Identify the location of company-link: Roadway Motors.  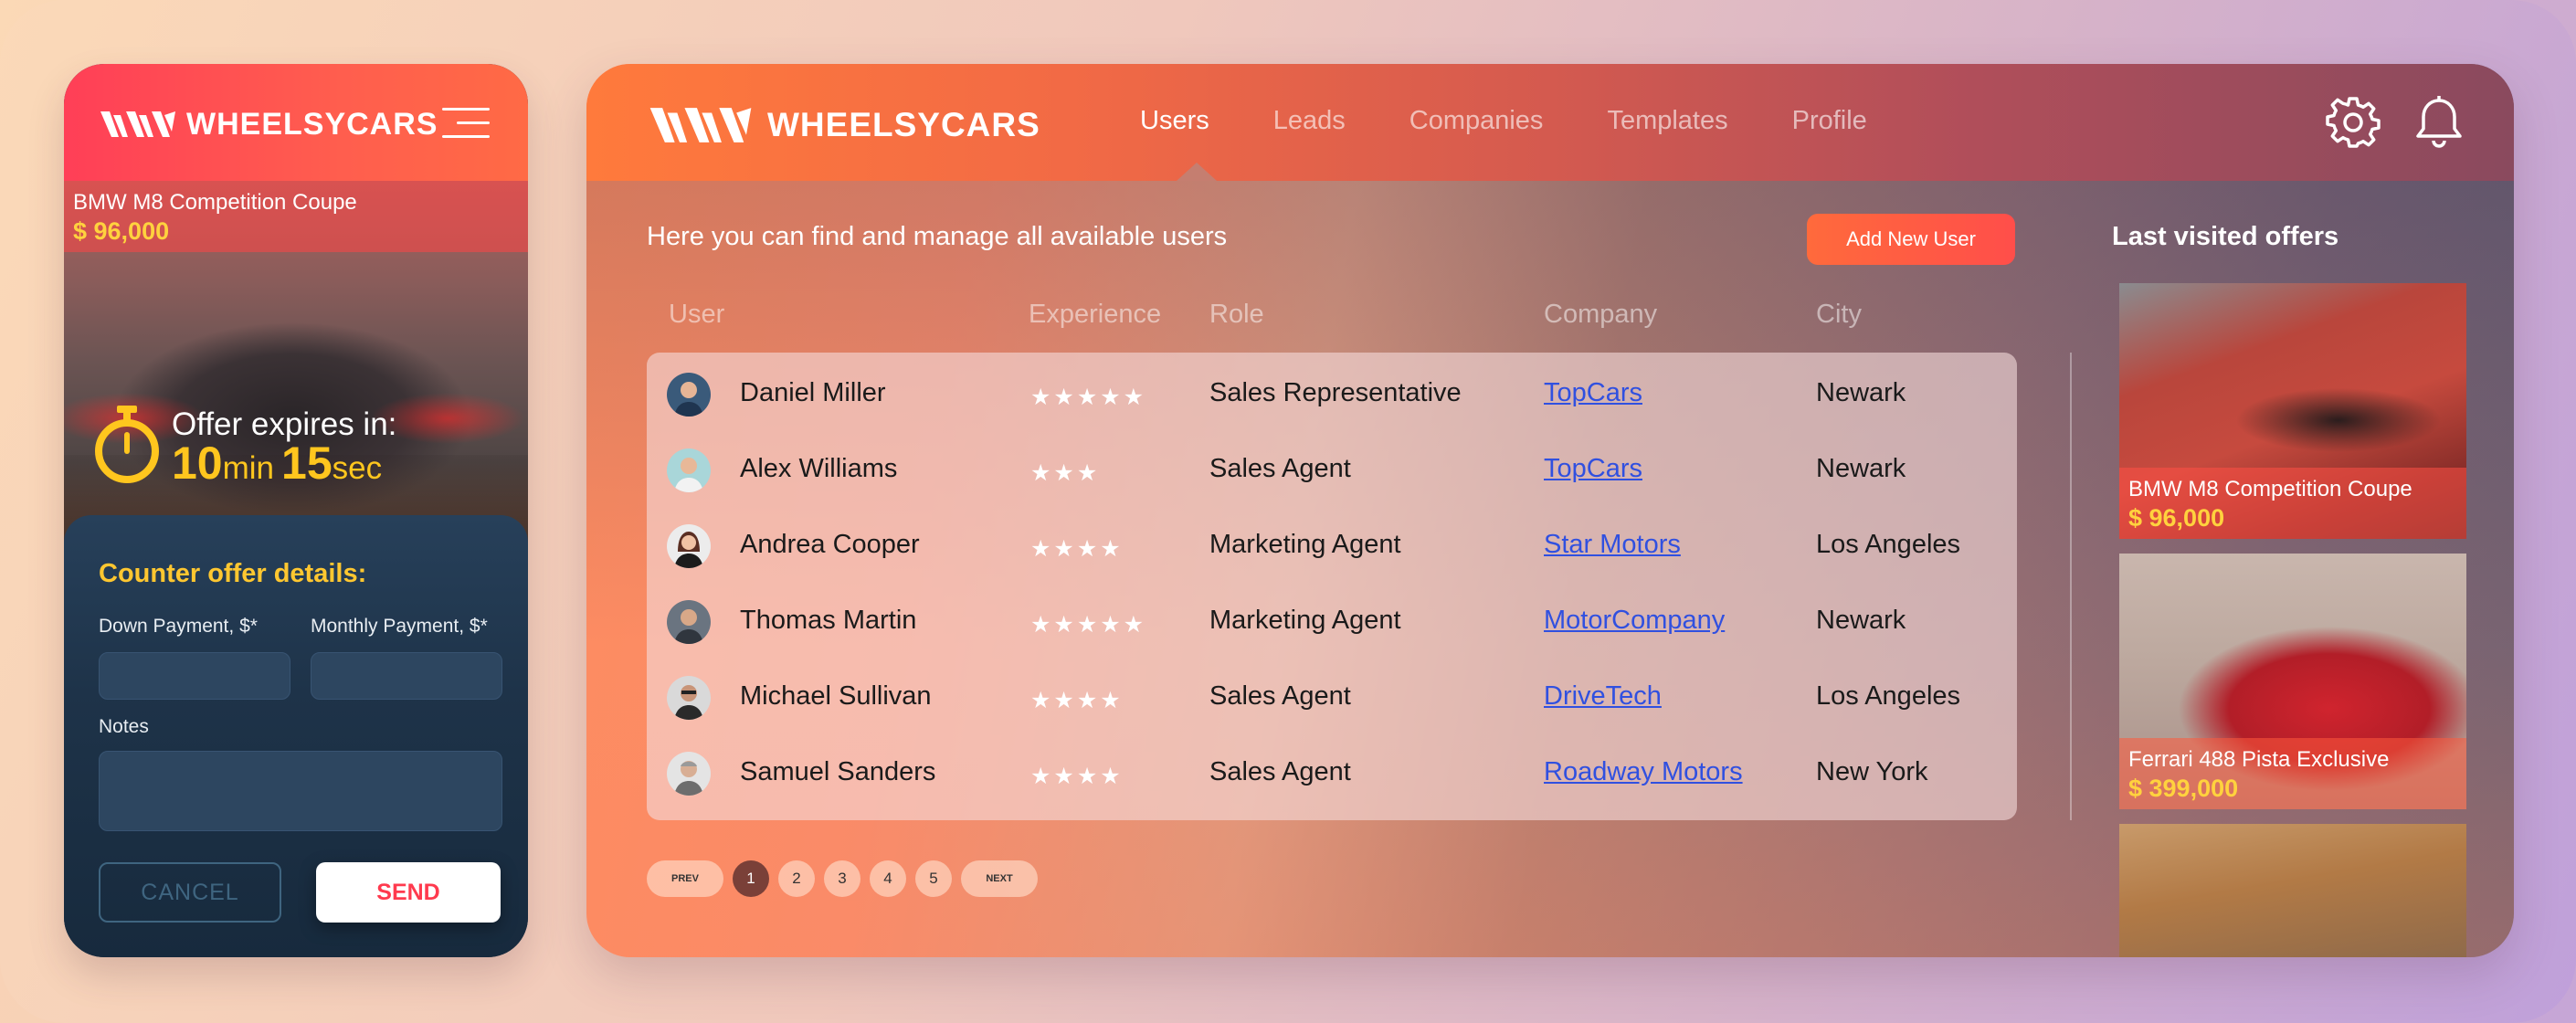
(1643, 772).